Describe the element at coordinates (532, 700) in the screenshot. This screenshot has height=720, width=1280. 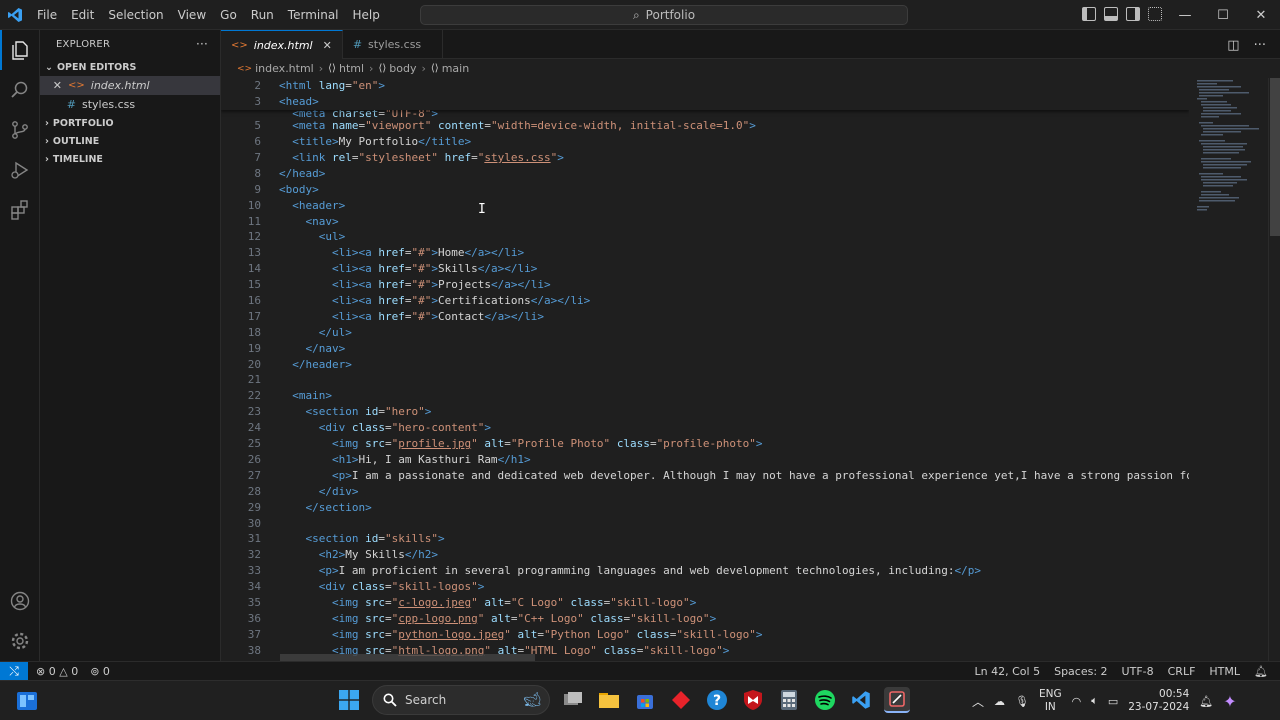
I see `search-highlight-icon: 🐋︎` at that location.